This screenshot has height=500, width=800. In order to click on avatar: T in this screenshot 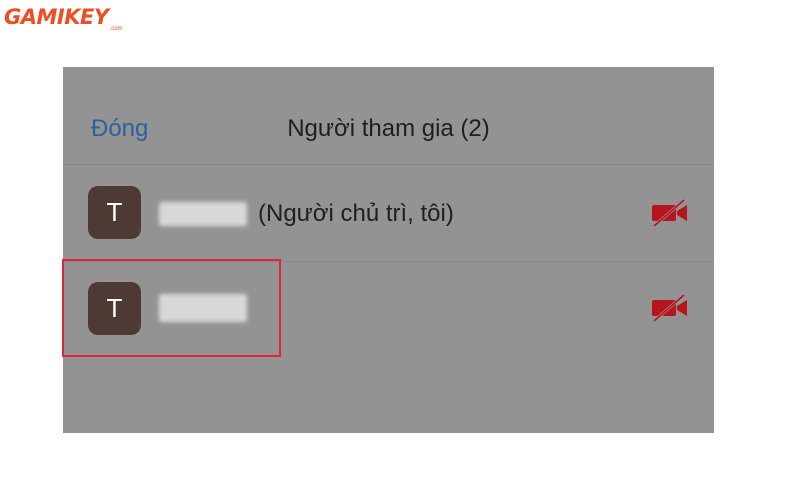, I will do `click(114, 212)`.